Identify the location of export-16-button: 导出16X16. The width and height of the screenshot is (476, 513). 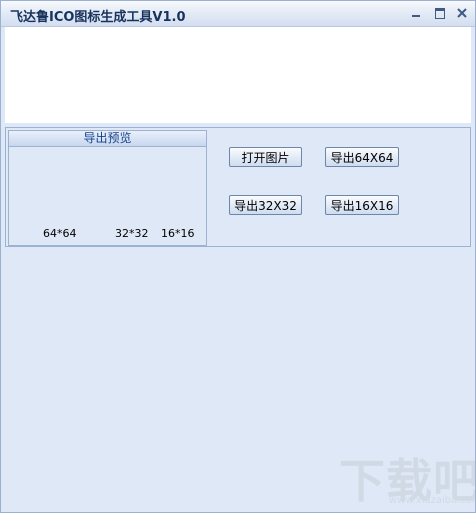
(362, 205).